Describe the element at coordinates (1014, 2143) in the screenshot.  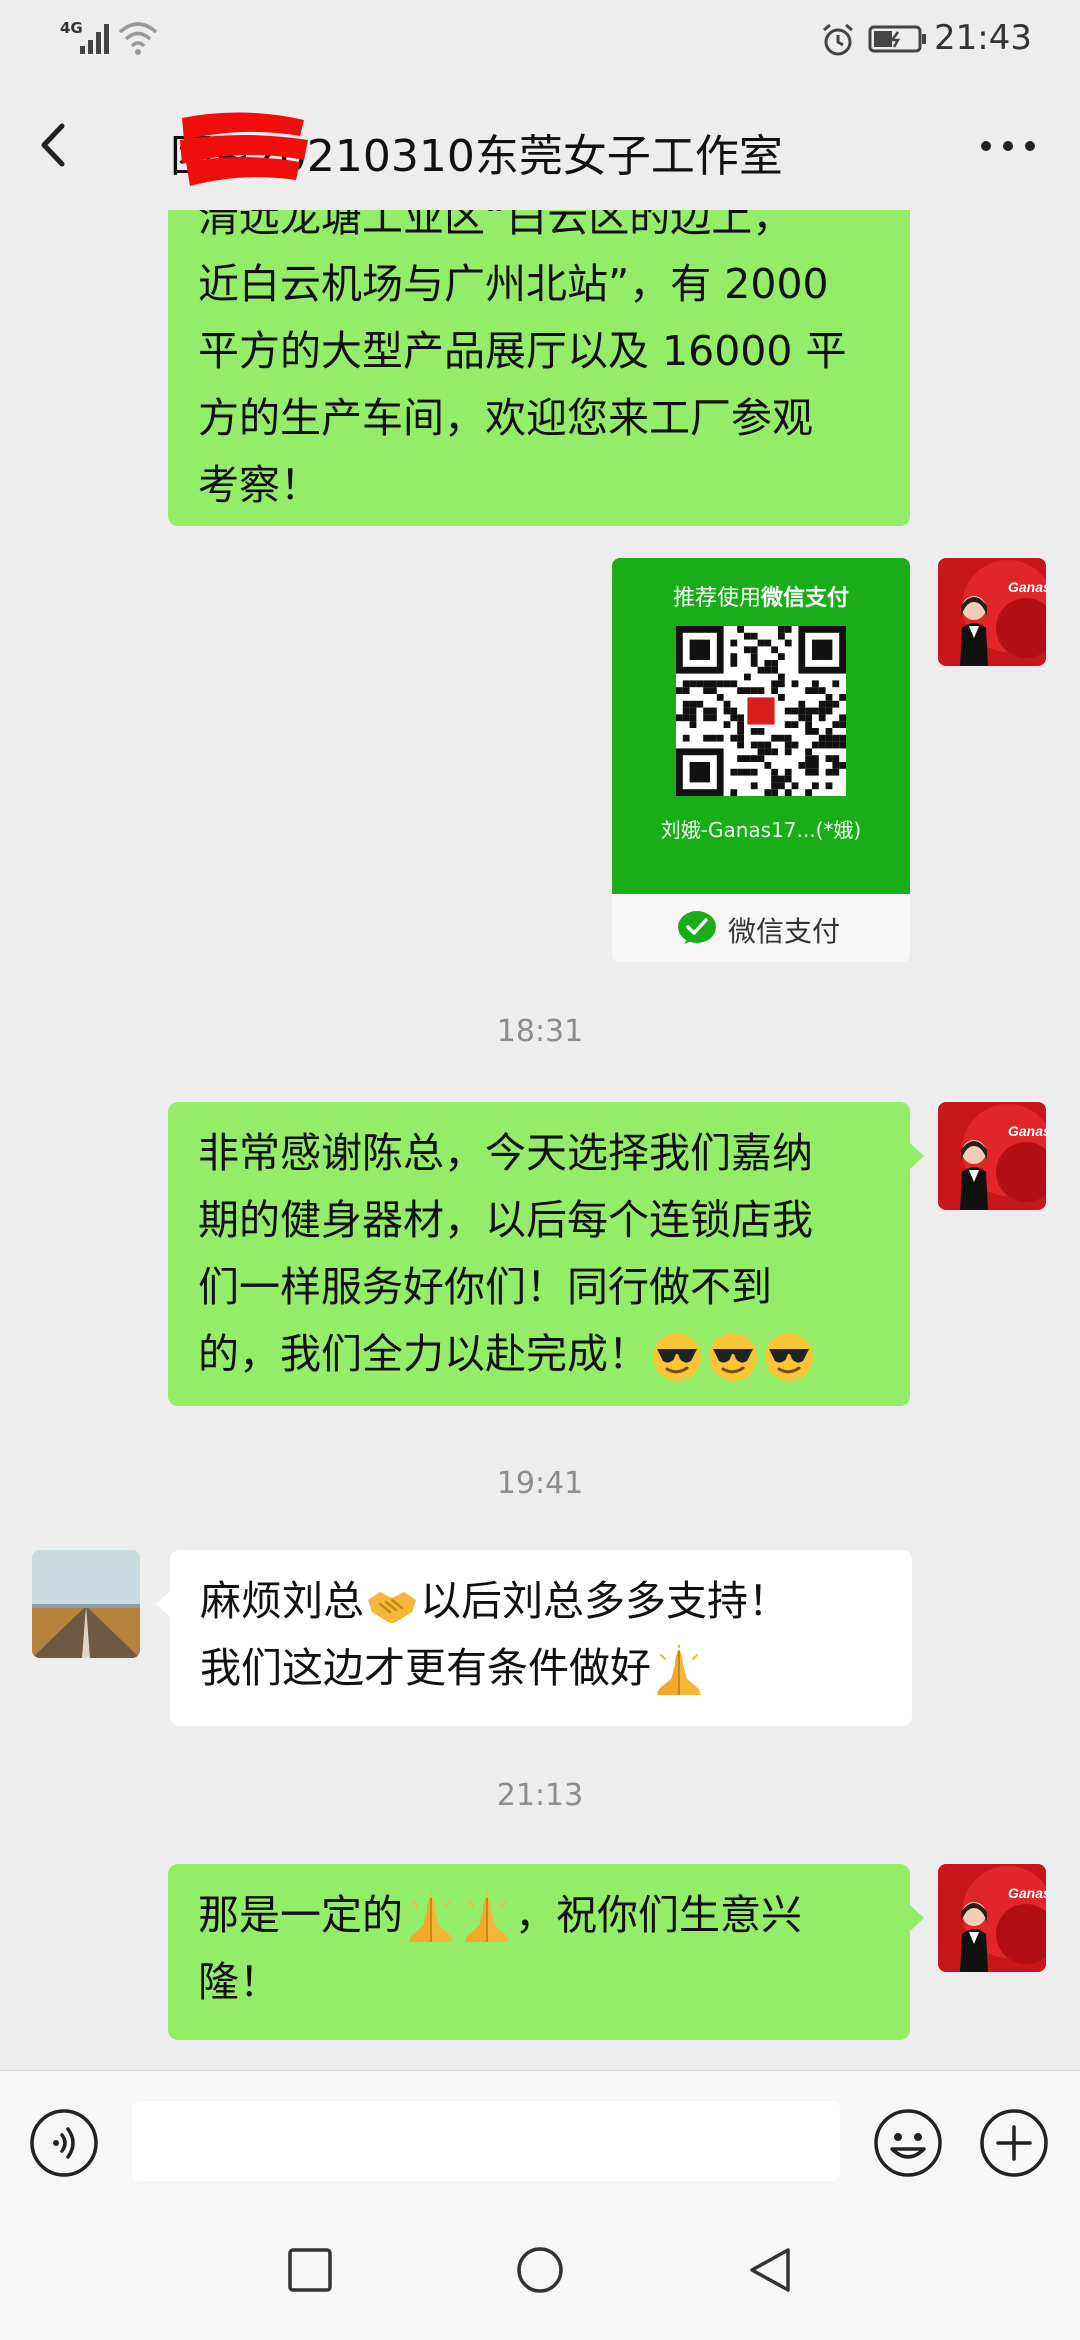
I see `plus-icon` at that location.